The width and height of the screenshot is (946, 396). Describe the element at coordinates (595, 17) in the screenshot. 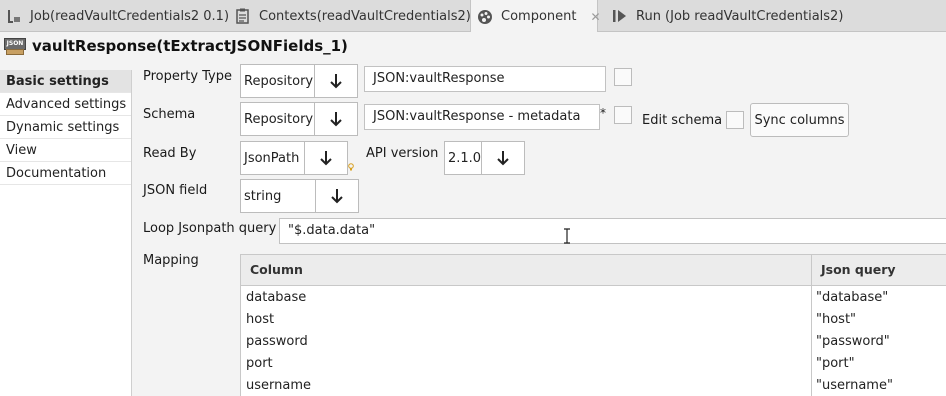

I see `close-icon: ✕` at that location.